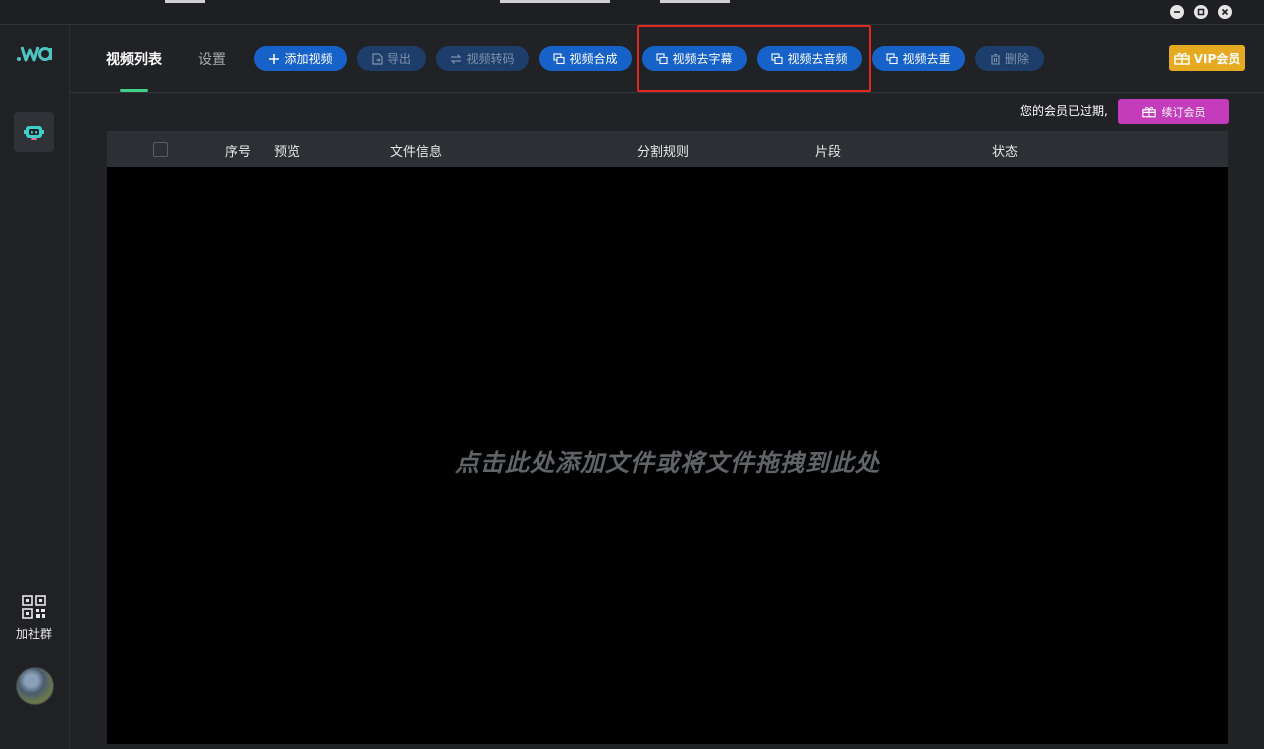 This screenshot has height=749, width=1264. I want to click on merge-video-button: 视频合成, so click(585, 58).